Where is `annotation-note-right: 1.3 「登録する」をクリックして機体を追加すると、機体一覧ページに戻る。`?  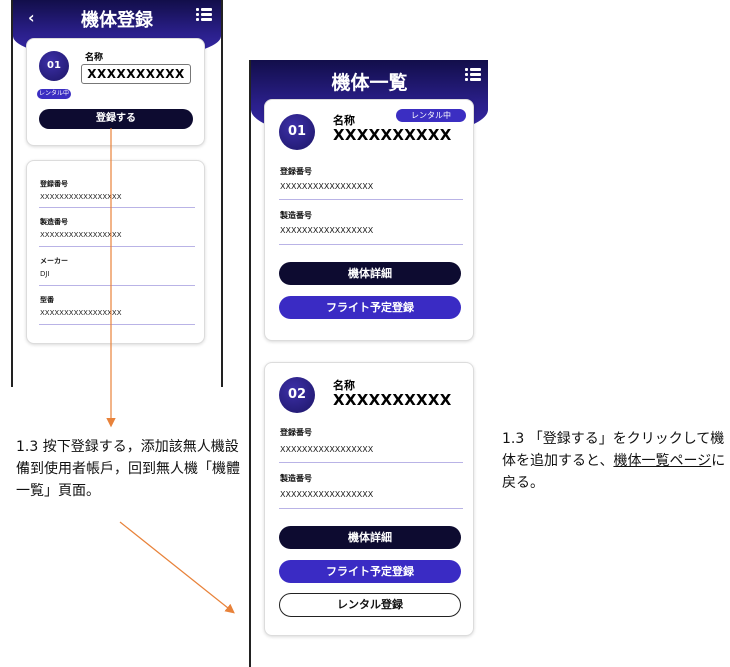 annotation-note-right: 1.3 「登録する」をクリックして機体を追加すると、機体一覧ページに戻る。 is located at coordinates (615, 461).